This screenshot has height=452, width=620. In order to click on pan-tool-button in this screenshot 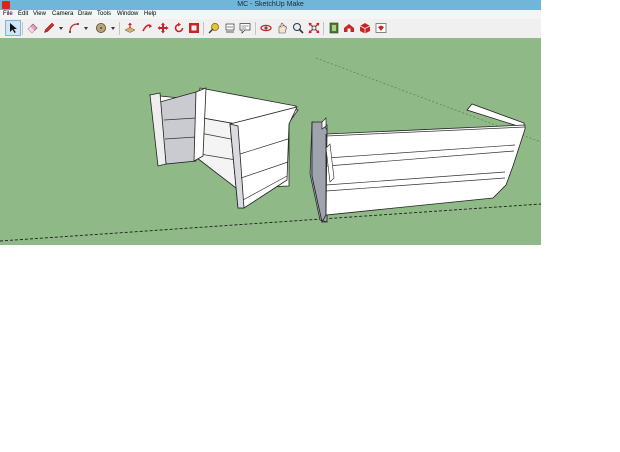, I will do `click(282, 28)`.